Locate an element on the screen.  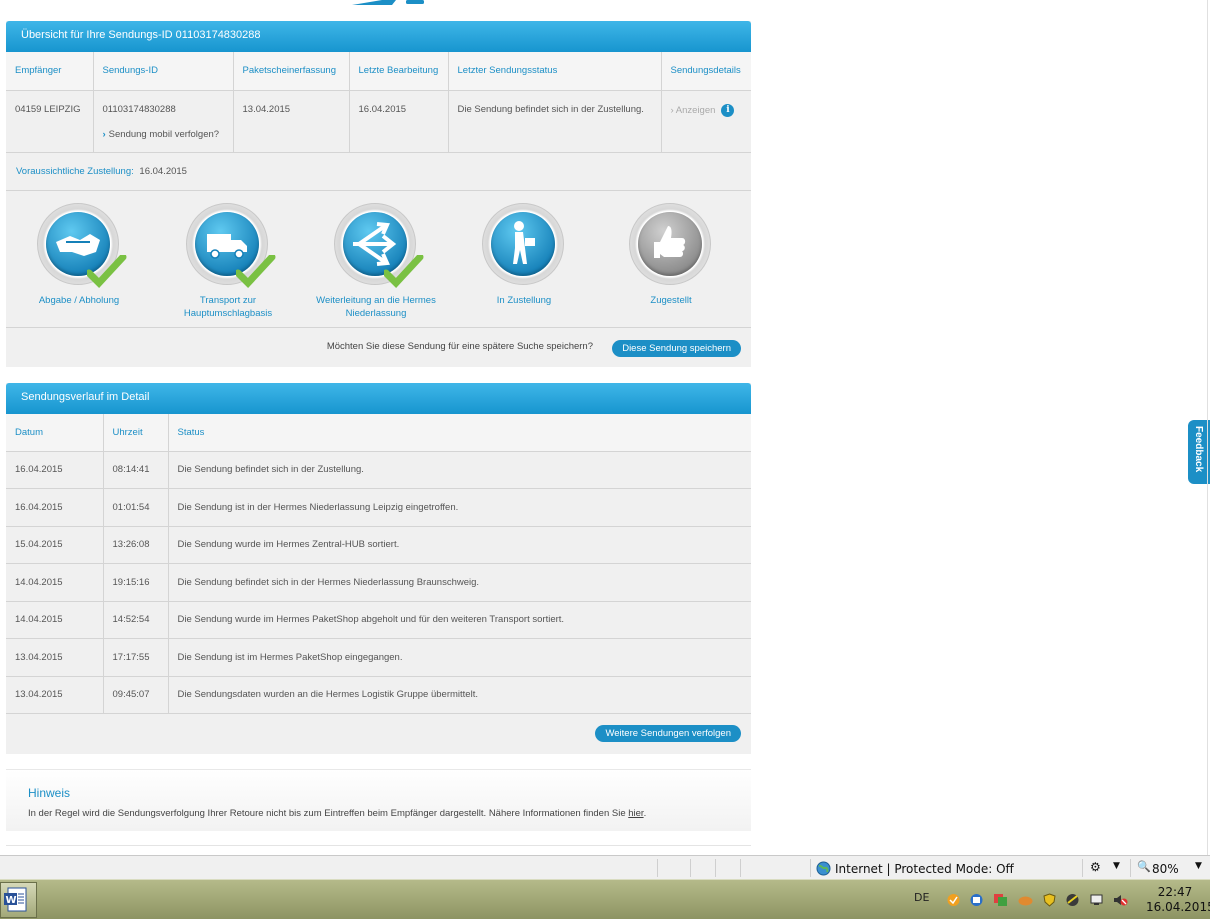
mobile-tracking-label: Sendung mobil verfolgen? is located at coordinates (164, 134).